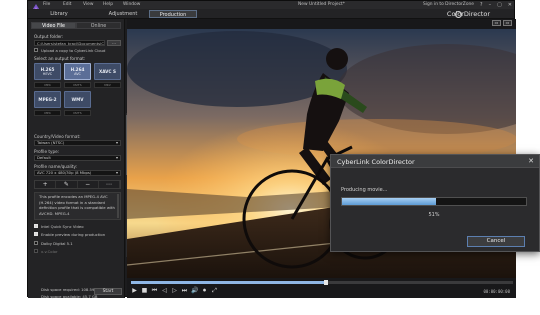  What do you see at coordinates (133, 5) in the screenshot?
I see `menu-window: Window` at bounding box center [133, 5].